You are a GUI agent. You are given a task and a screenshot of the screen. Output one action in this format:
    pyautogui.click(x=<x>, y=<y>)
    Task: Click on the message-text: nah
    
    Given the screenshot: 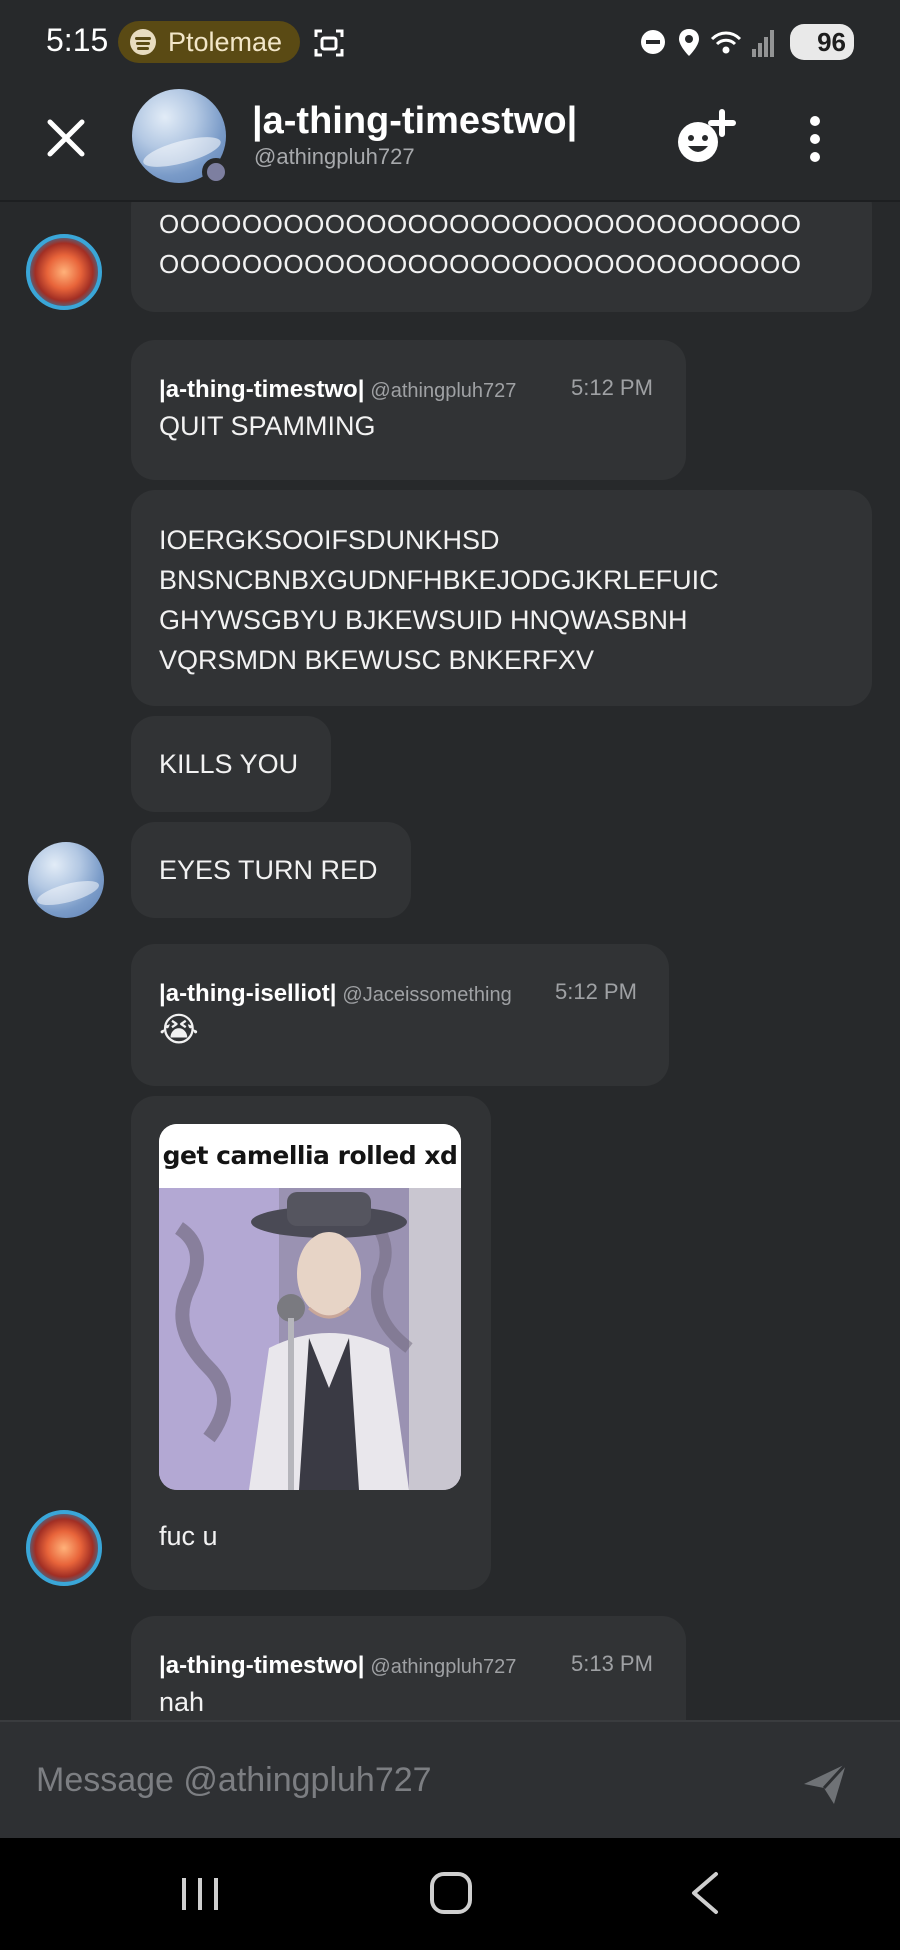 What is the action you would take?
    pyautogui.click(x=182, y=1702)
    